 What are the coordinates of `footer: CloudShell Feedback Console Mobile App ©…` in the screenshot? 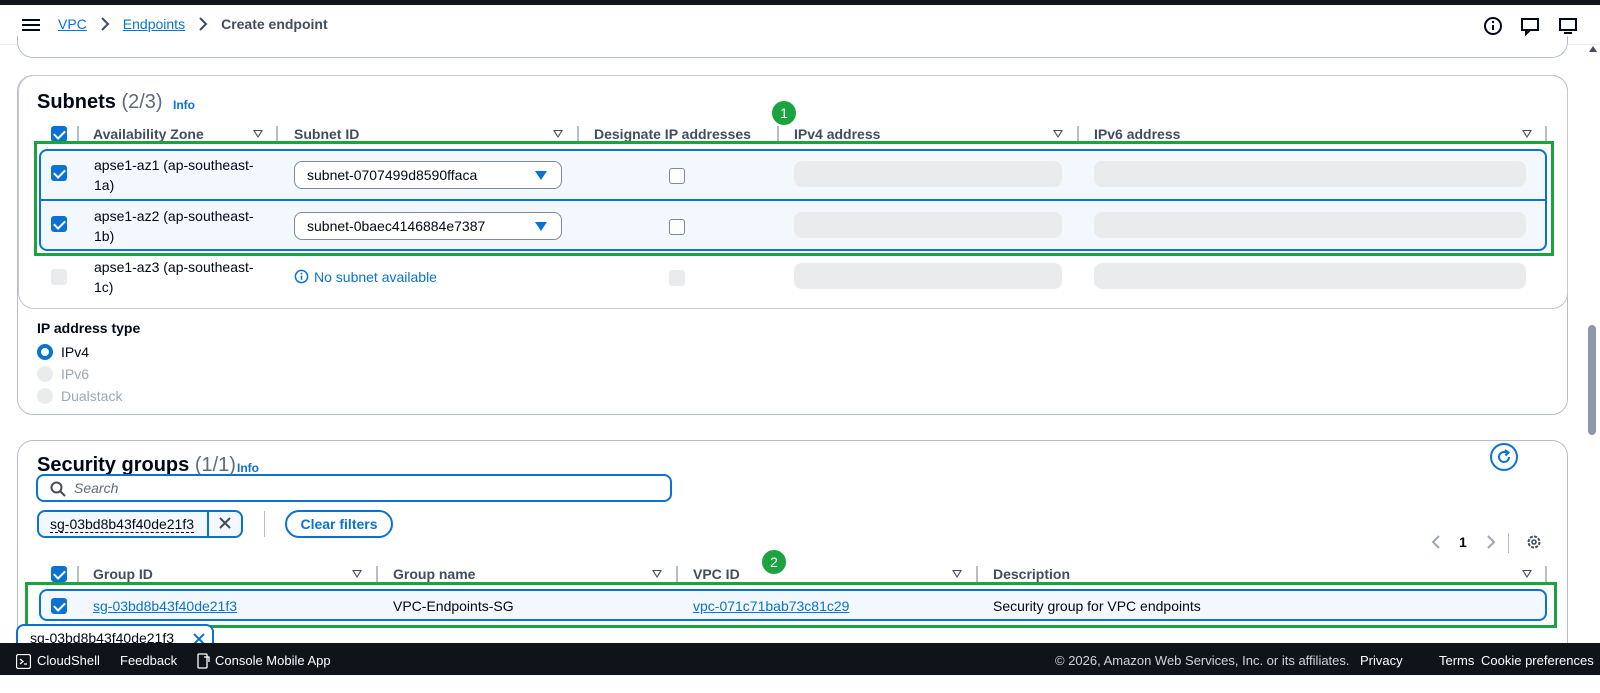 It's located at (800, 668).